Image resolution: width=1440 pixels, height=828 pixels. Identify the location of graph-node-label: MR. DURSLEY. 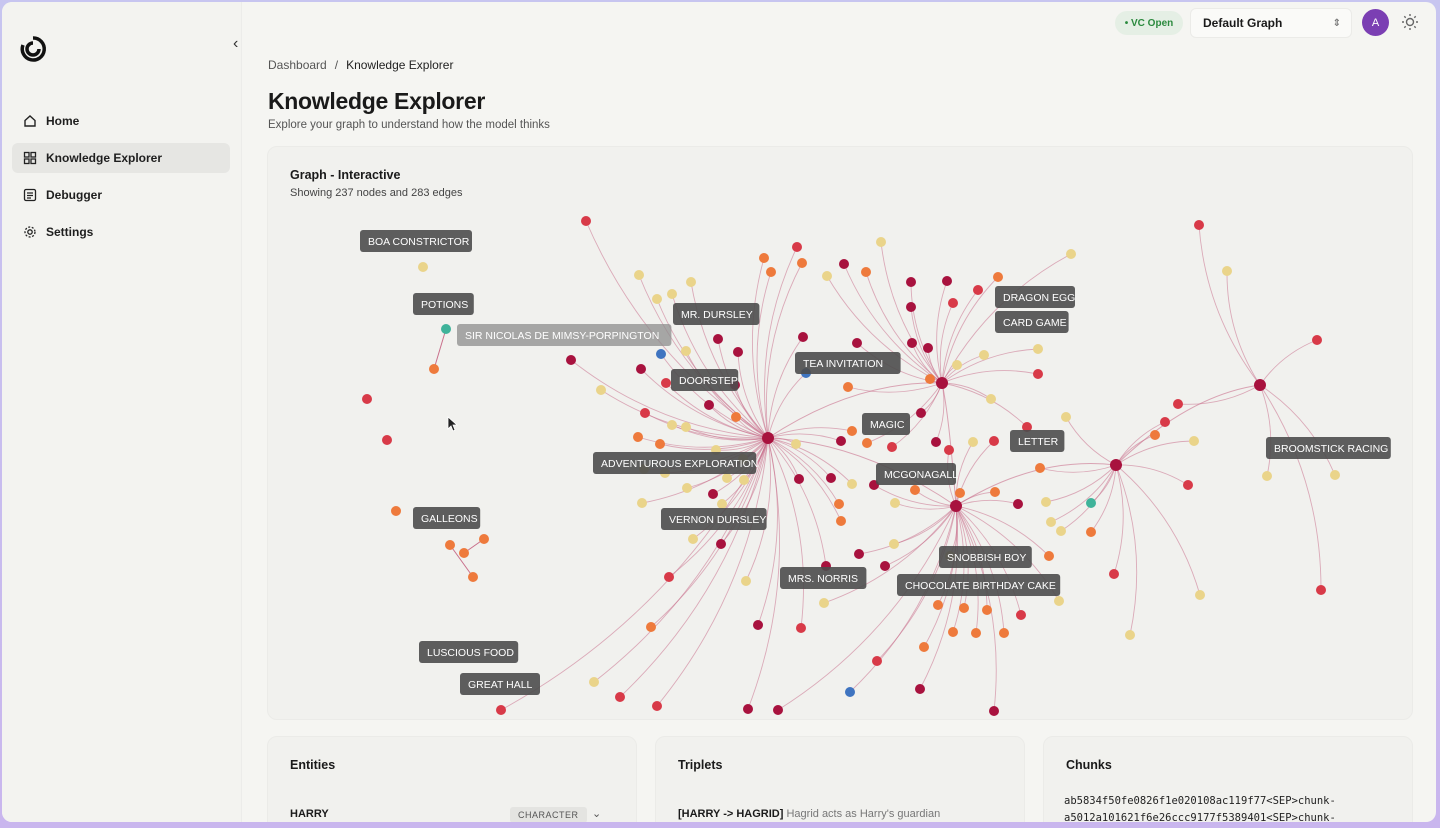
(716, 314).